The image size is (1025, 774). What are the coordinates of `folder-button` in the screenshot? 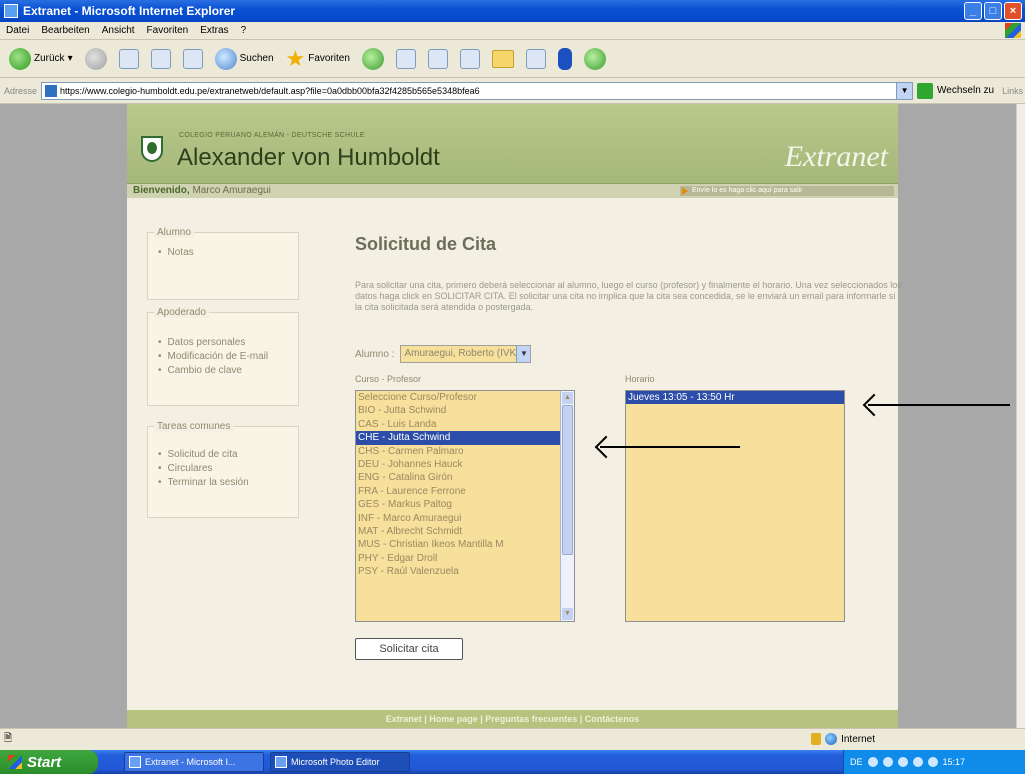 It's located at (503, 59).